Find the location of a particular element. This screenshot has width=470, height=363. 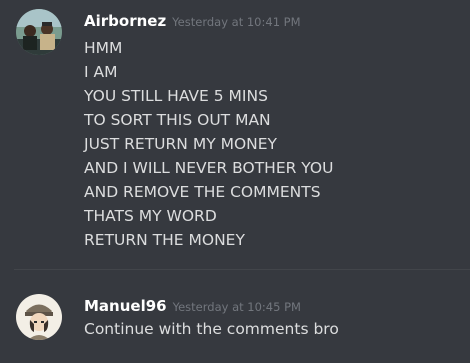

message-line: THATS MY WORD is located at coordinates (150, 216).